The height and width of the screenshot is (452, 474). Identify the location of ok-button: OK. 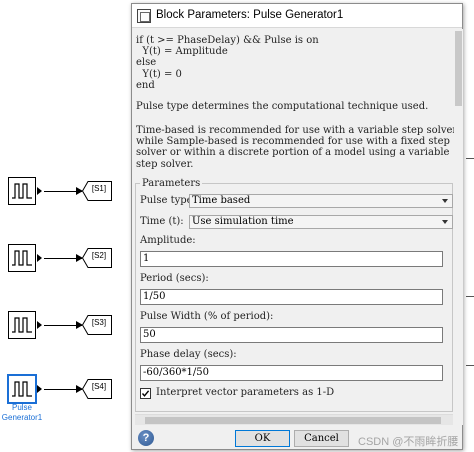
(262, 438).